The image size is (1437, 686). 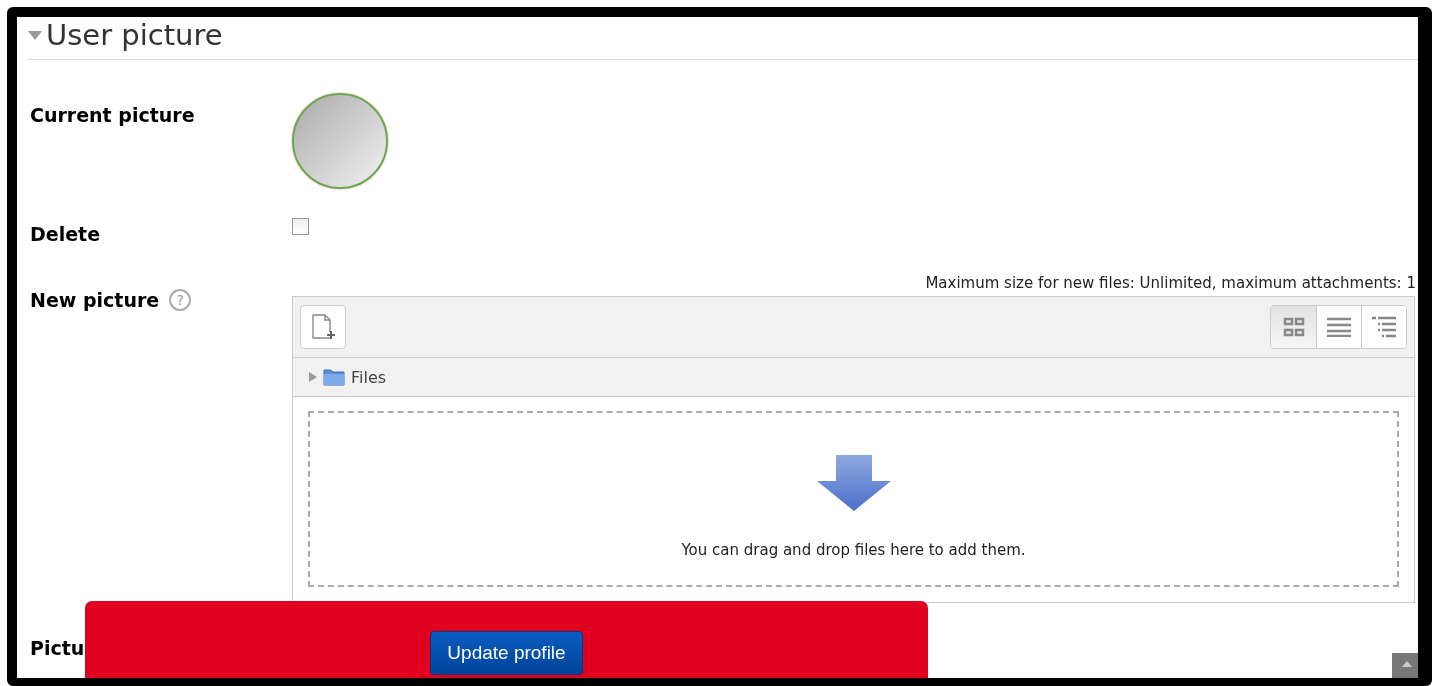 I want to click on field-label: New picture, so click(x=95, y=300).